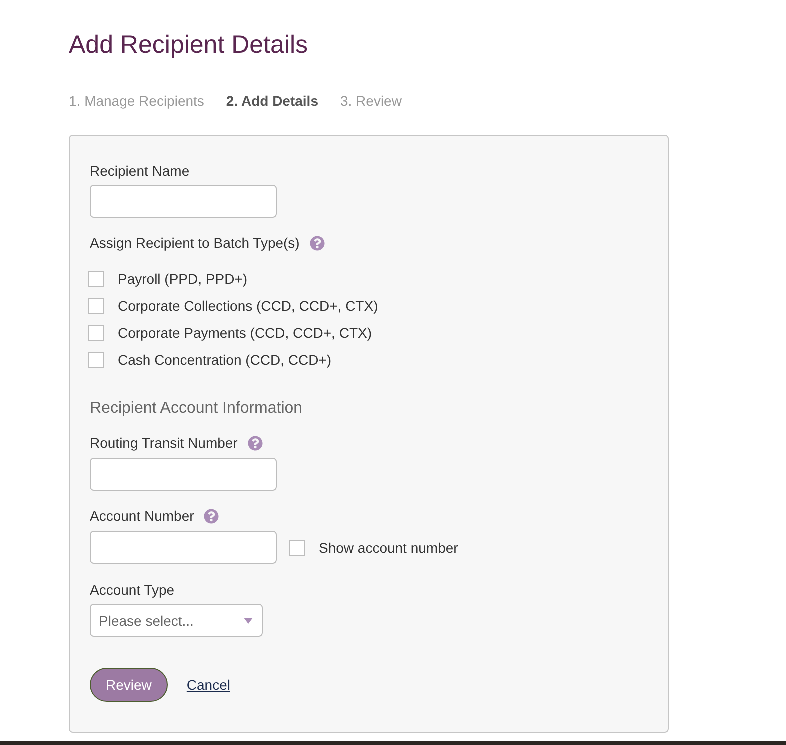  I want to click on field-label: Assign Recipient to Batch Type(s), so click(195, 243).